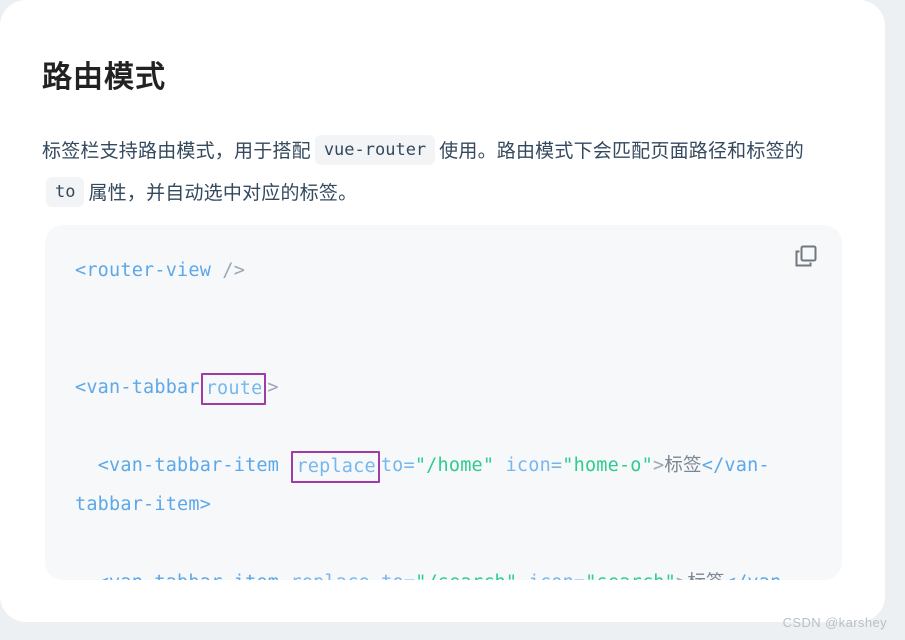  I want to click on code-token-label-2: 标签, so click(705, 576).